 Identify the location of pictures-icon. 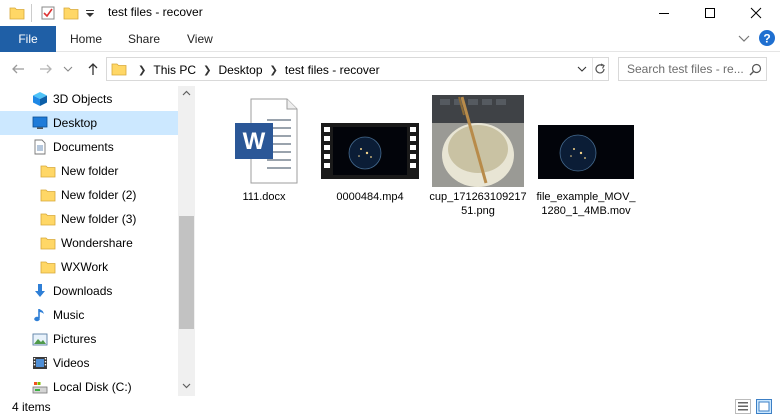
(40, 339).